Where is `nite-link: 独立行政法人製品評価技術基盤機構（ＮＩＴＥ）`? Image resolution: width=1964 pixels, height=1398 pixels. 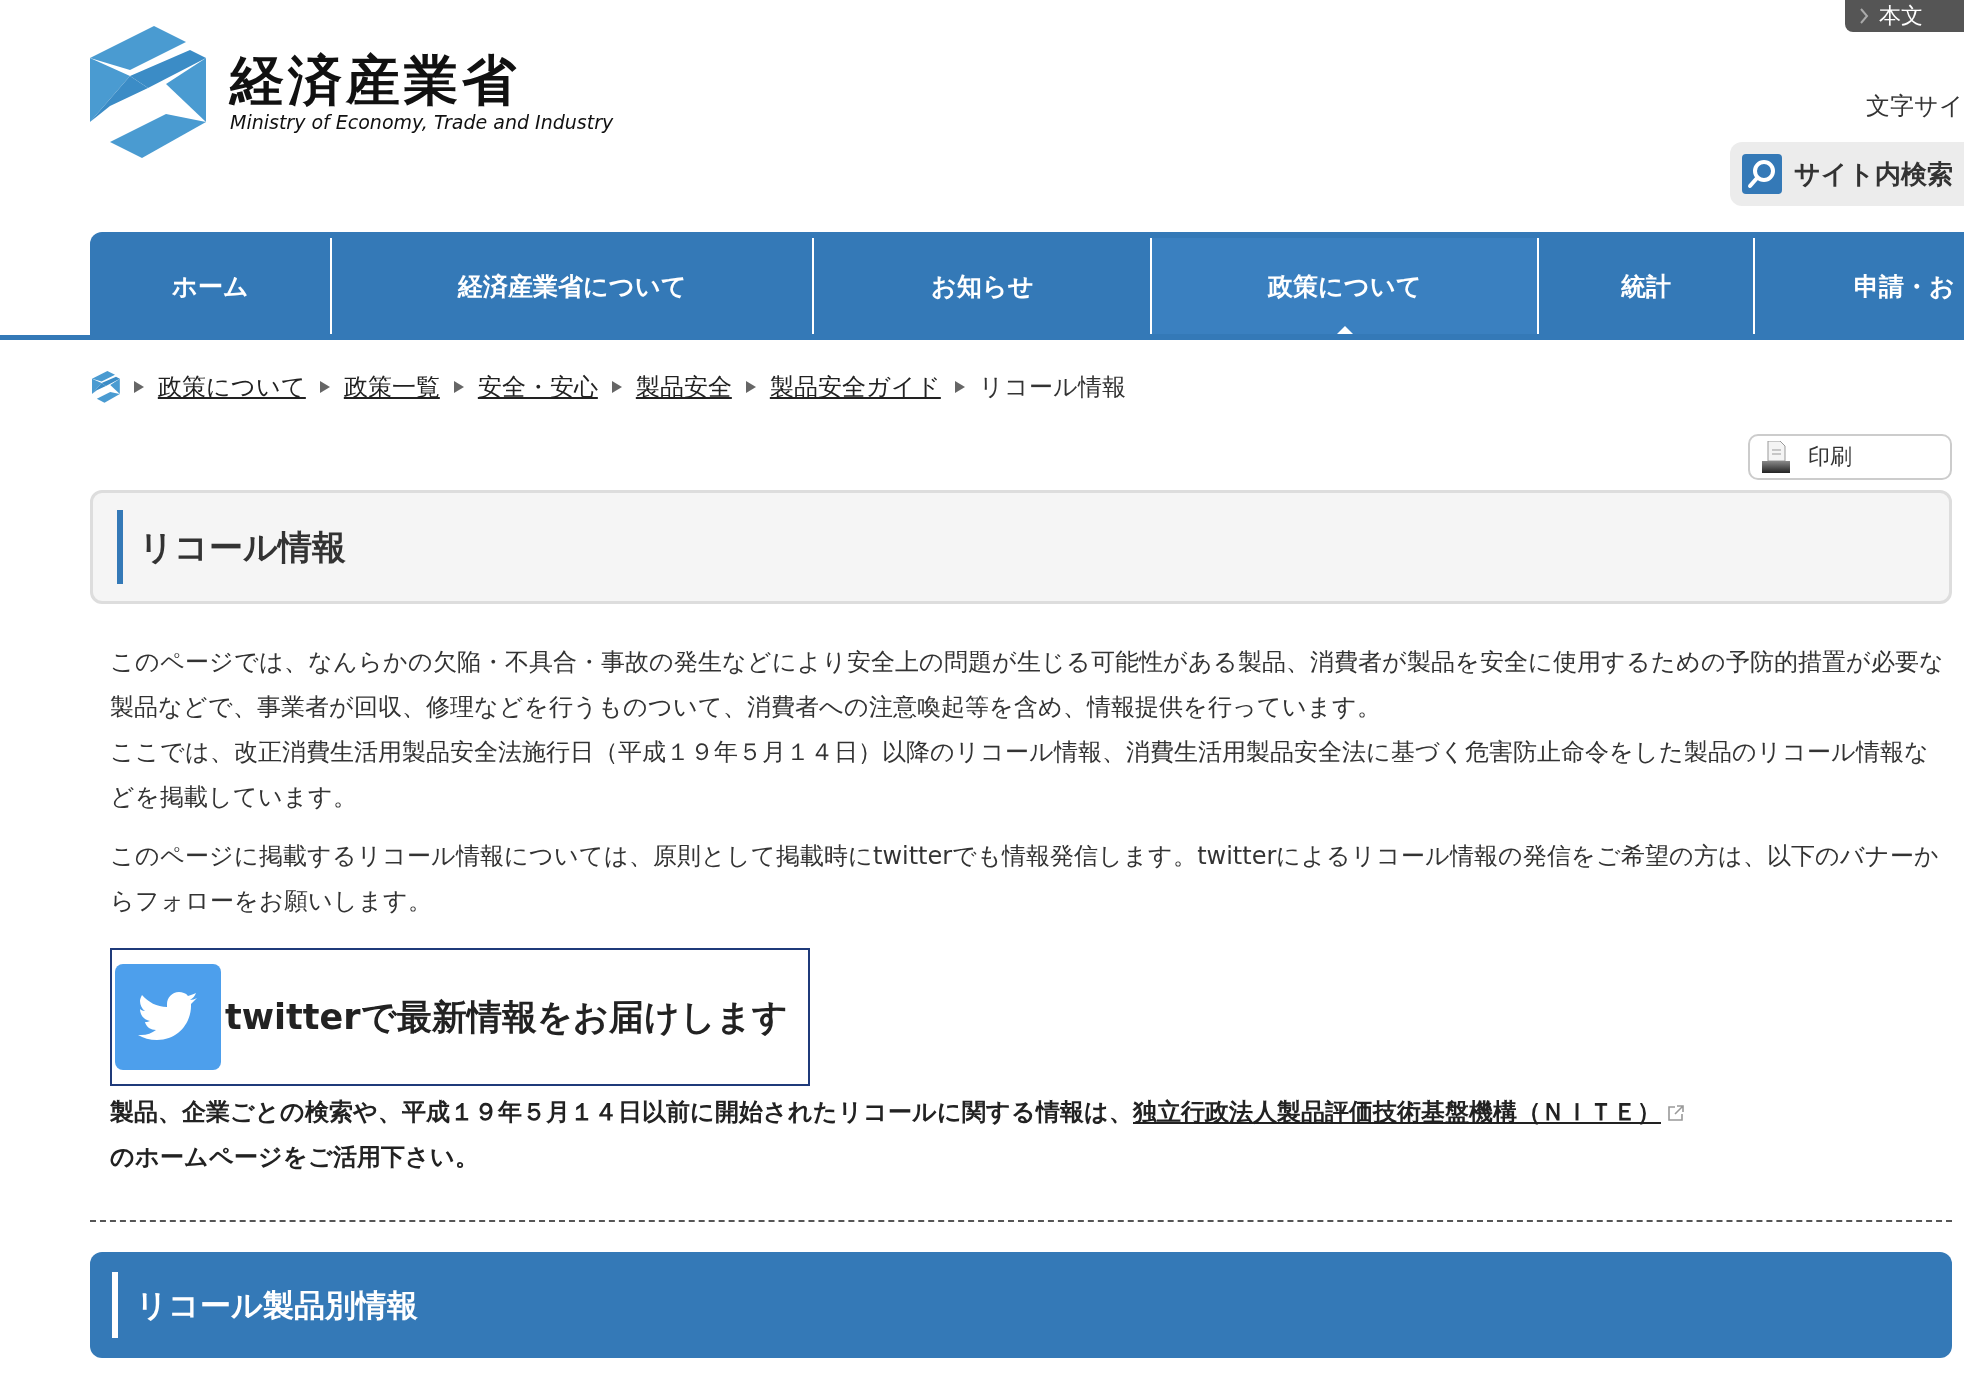
nite-link: 独立行政法人製品評価技術基盤機構（ＮＩＴＥ） is located at coordinates (1397, 1112).